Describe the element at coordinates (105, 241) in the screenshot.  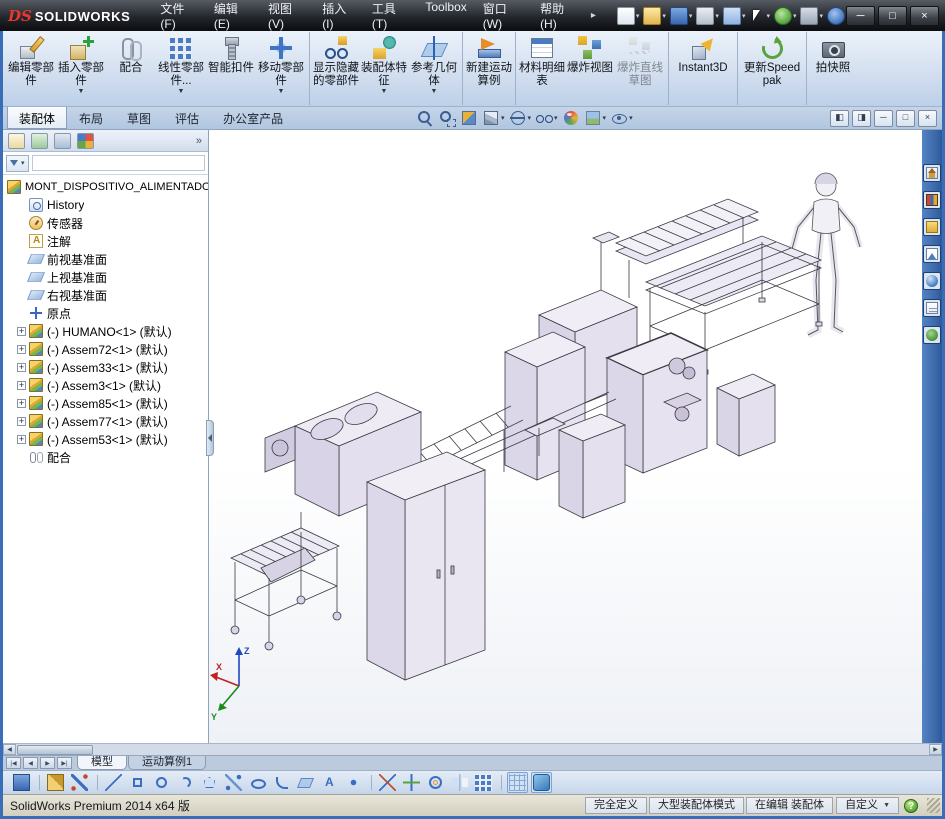
I see `tree-item: + 注解` at that location.